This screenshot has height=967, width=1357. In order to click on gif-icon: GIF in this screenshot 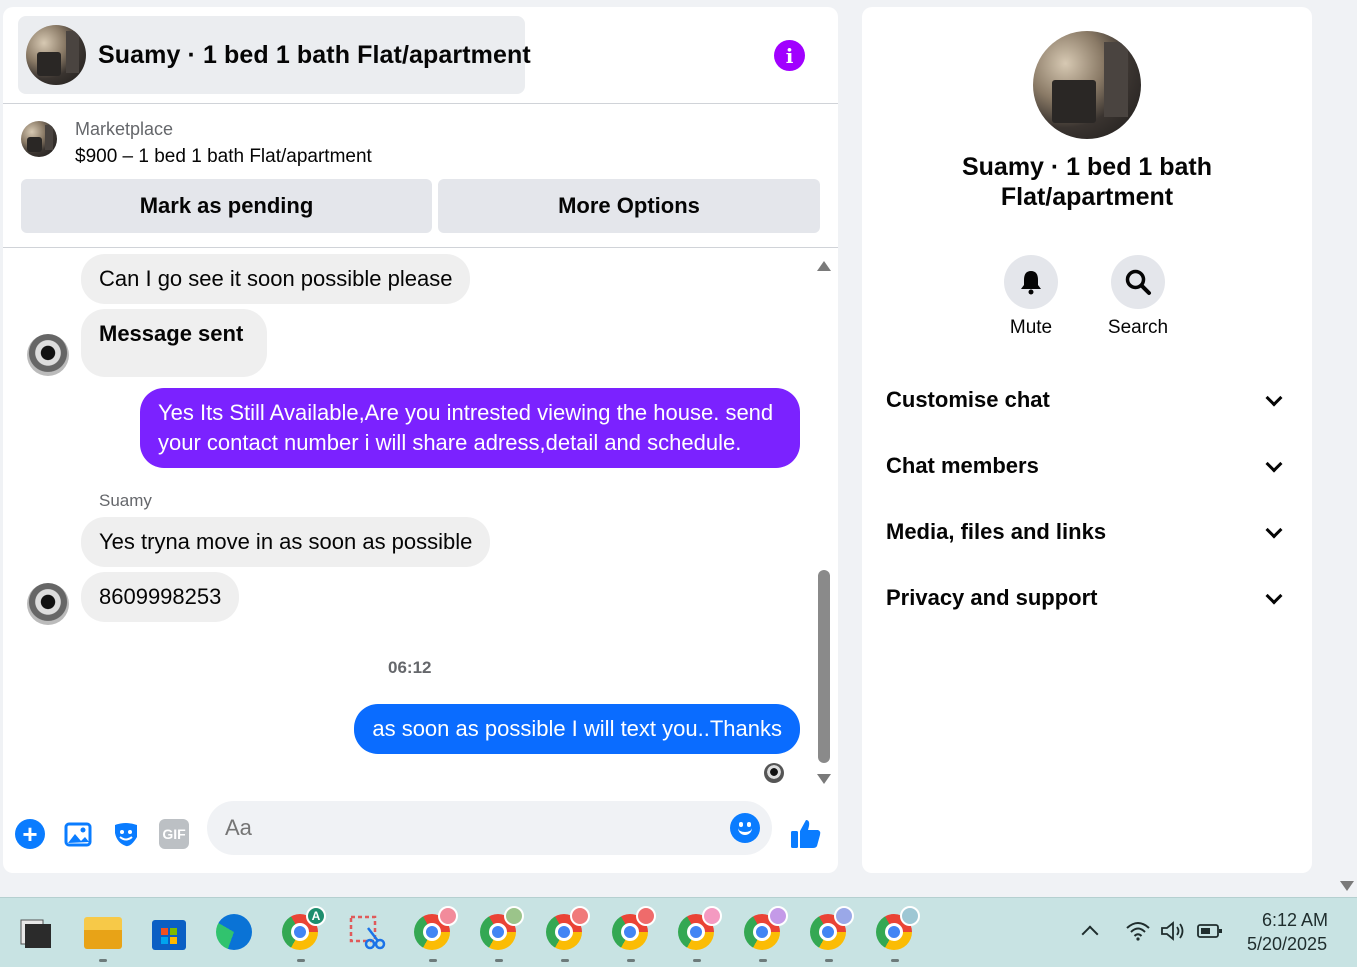, I will do `click(174, 834)`.